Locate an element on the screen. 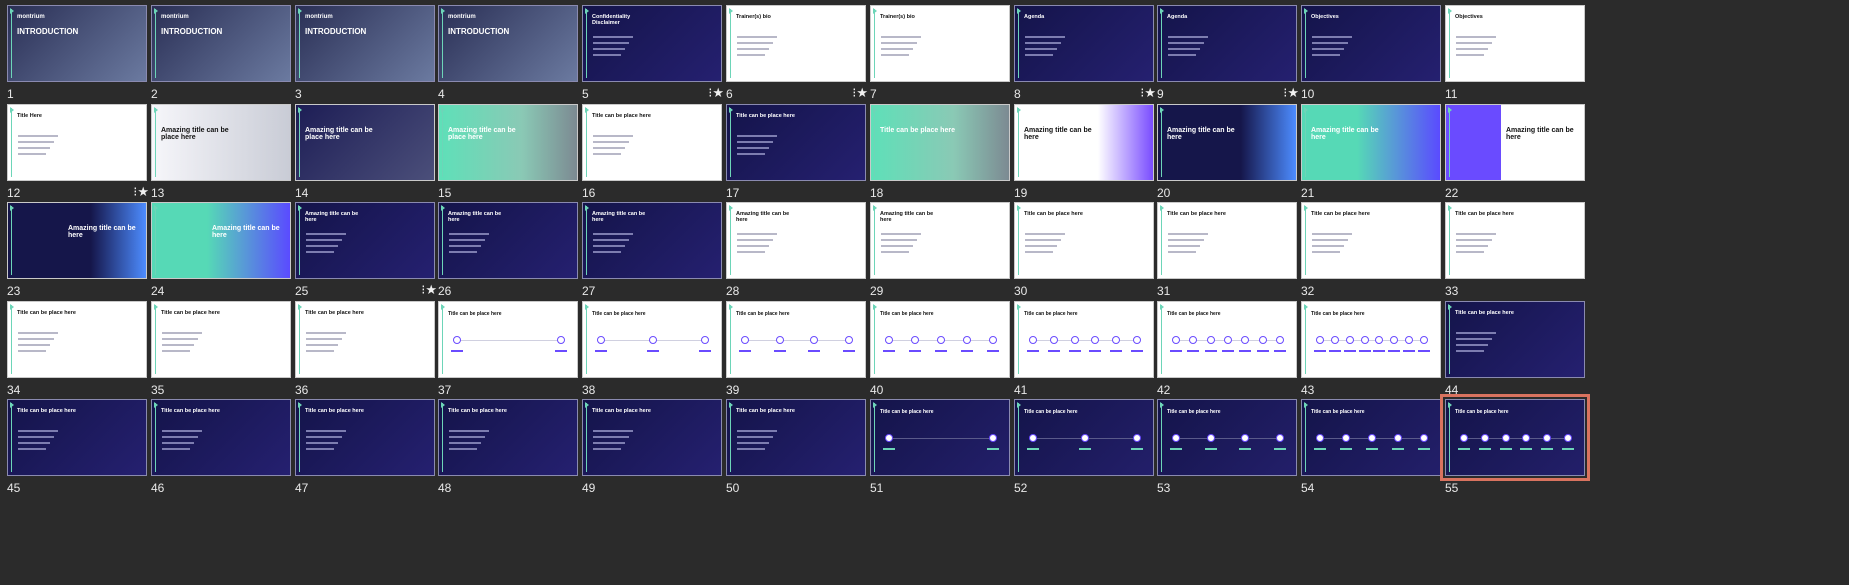  slide-thumbnail-46: Title can be place here 46 is located at coordinates (222, 454).